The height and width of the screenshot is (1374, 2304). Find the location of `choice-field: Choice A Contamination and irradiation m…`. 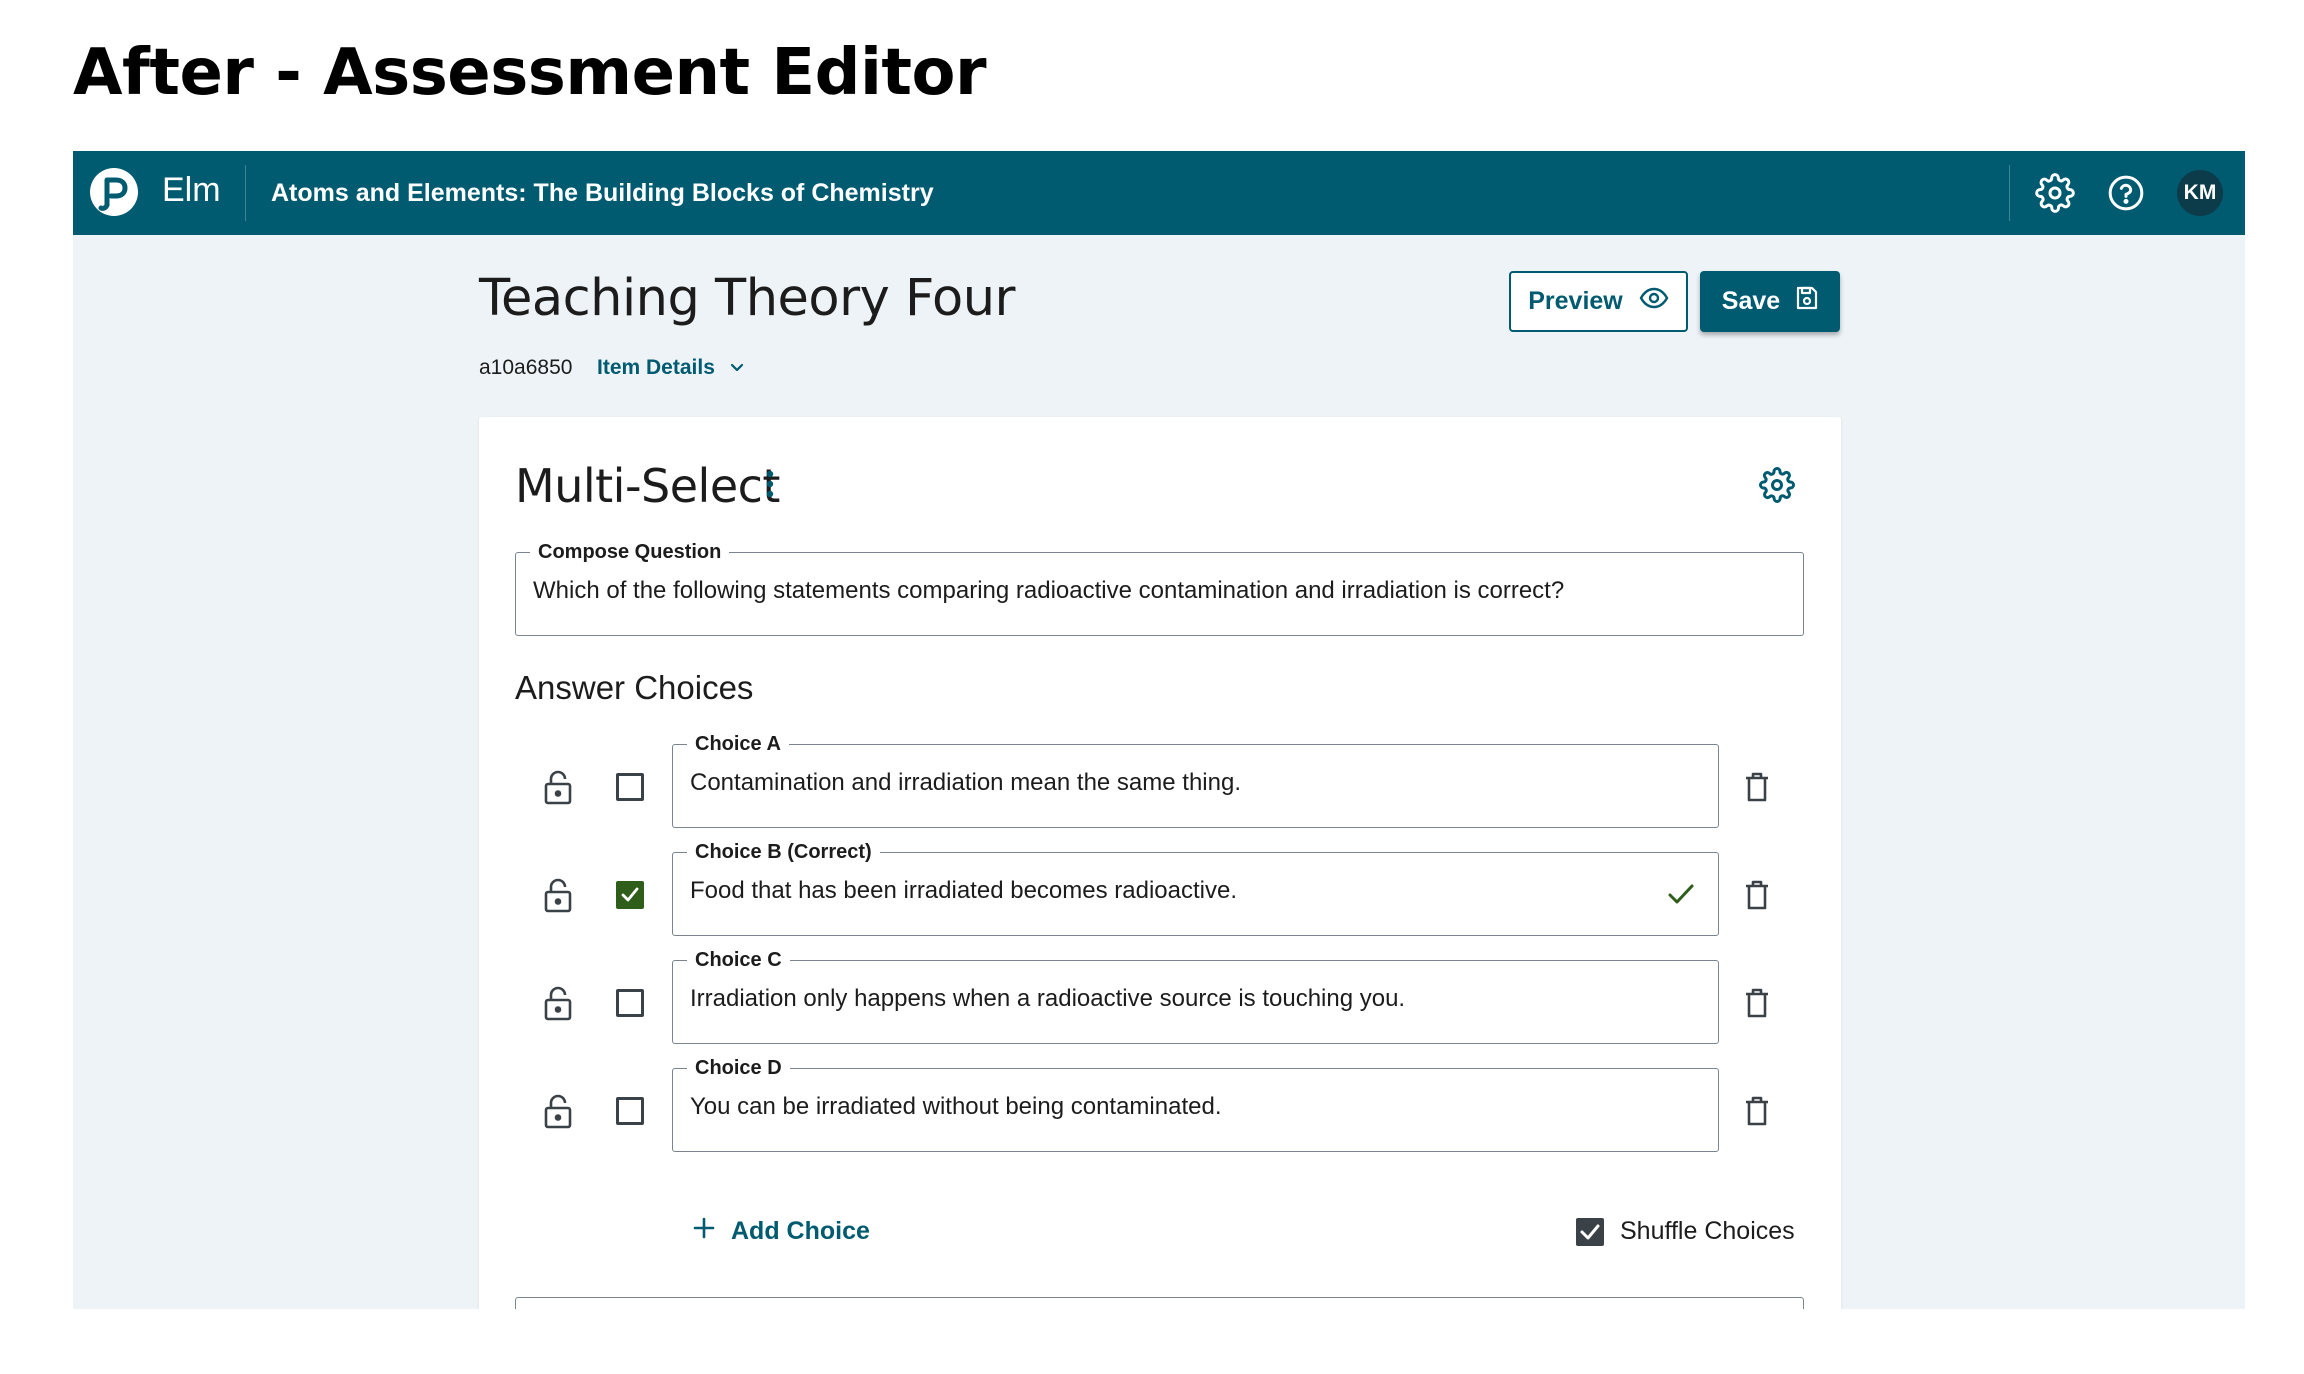

choice-field: Choice A Contamination and irradiation m… is located at coordinates (1195, 779).